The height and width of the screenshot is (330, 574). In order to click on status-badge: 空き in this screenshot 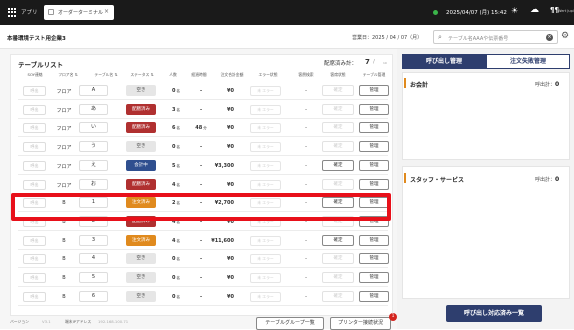, I will do `click(141, 259)`.